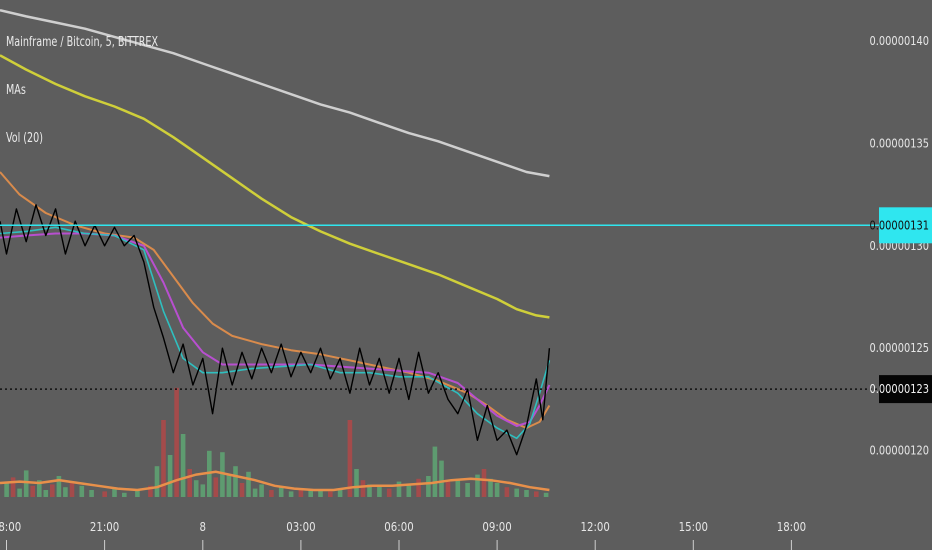  Describe the element at coordinates (104, 527) in the screenshot. I see `x-tick-label: 21:00` at that location.